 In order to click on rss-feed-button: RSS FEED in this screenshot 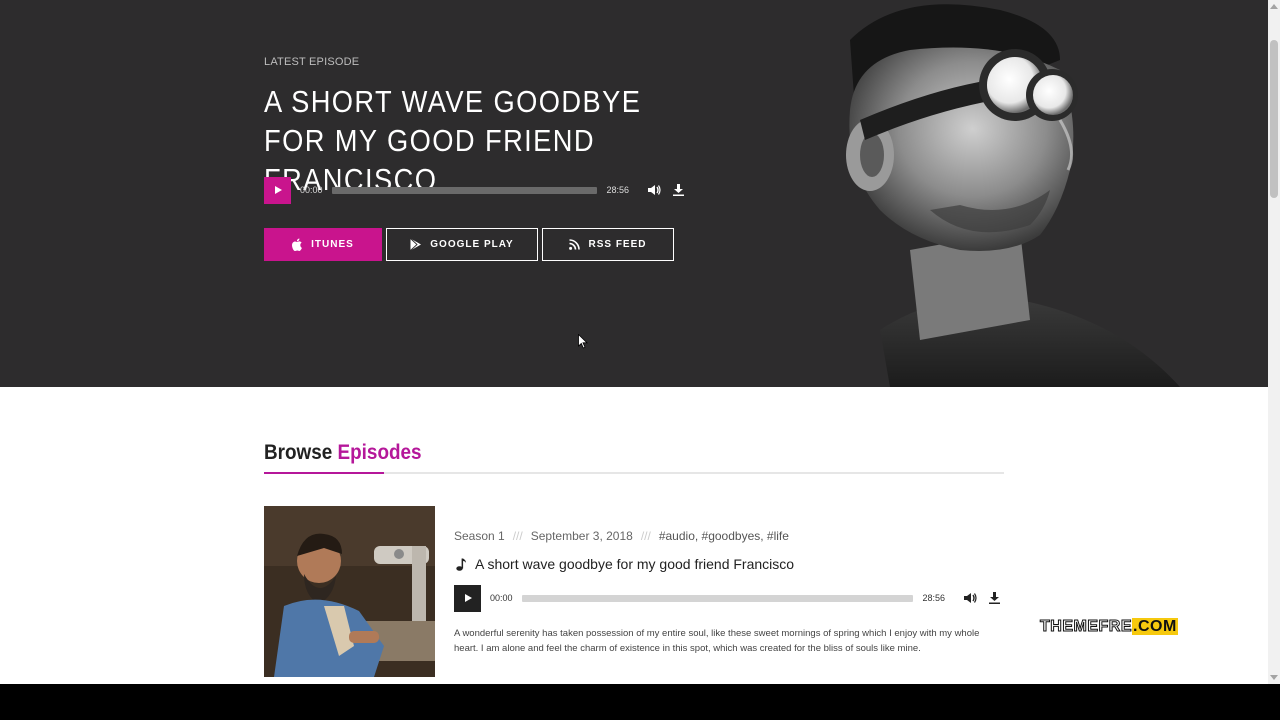, I will do `click(608, 244)`.